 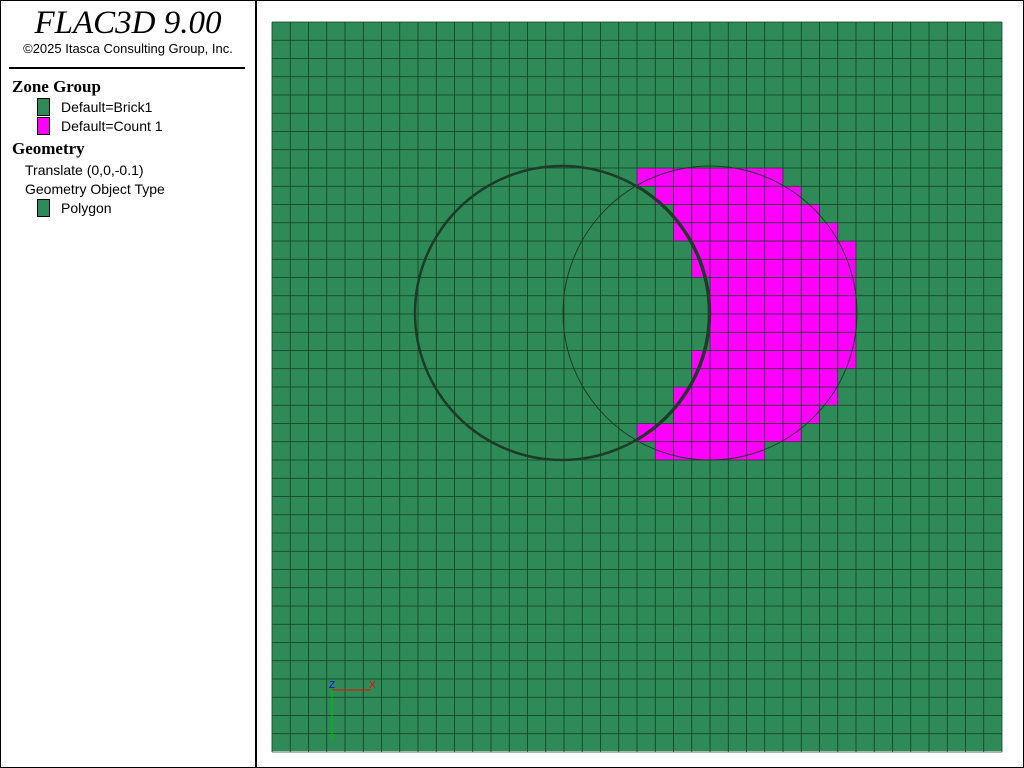 I want to click on count1-label: Default=Count 1, so click(x=112, y=126).